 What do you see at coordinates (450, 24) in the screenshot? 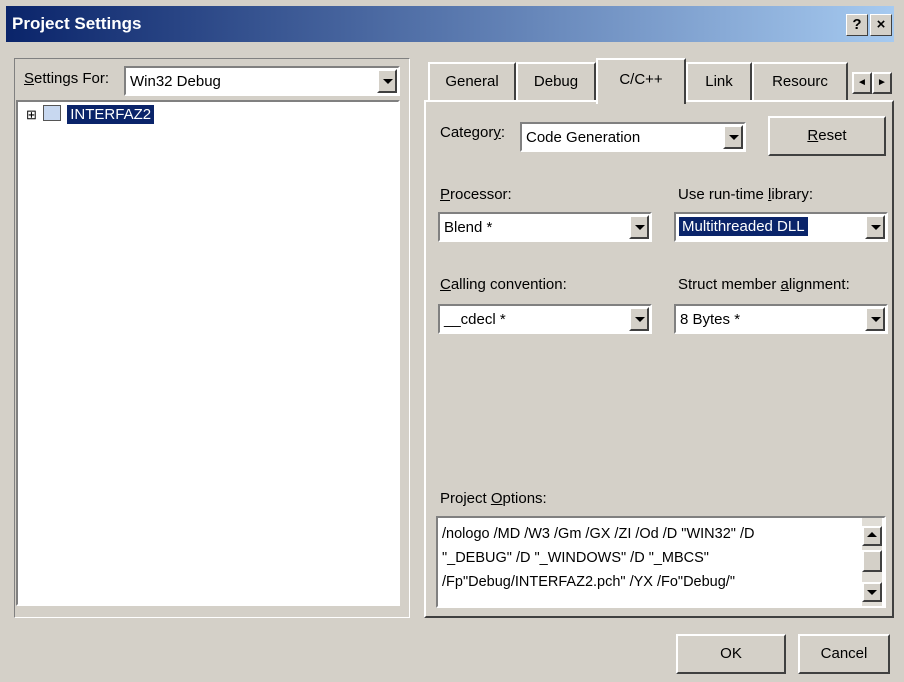
I see `title-bar: Project Settings ? ×` at bounding box center [450, 24].